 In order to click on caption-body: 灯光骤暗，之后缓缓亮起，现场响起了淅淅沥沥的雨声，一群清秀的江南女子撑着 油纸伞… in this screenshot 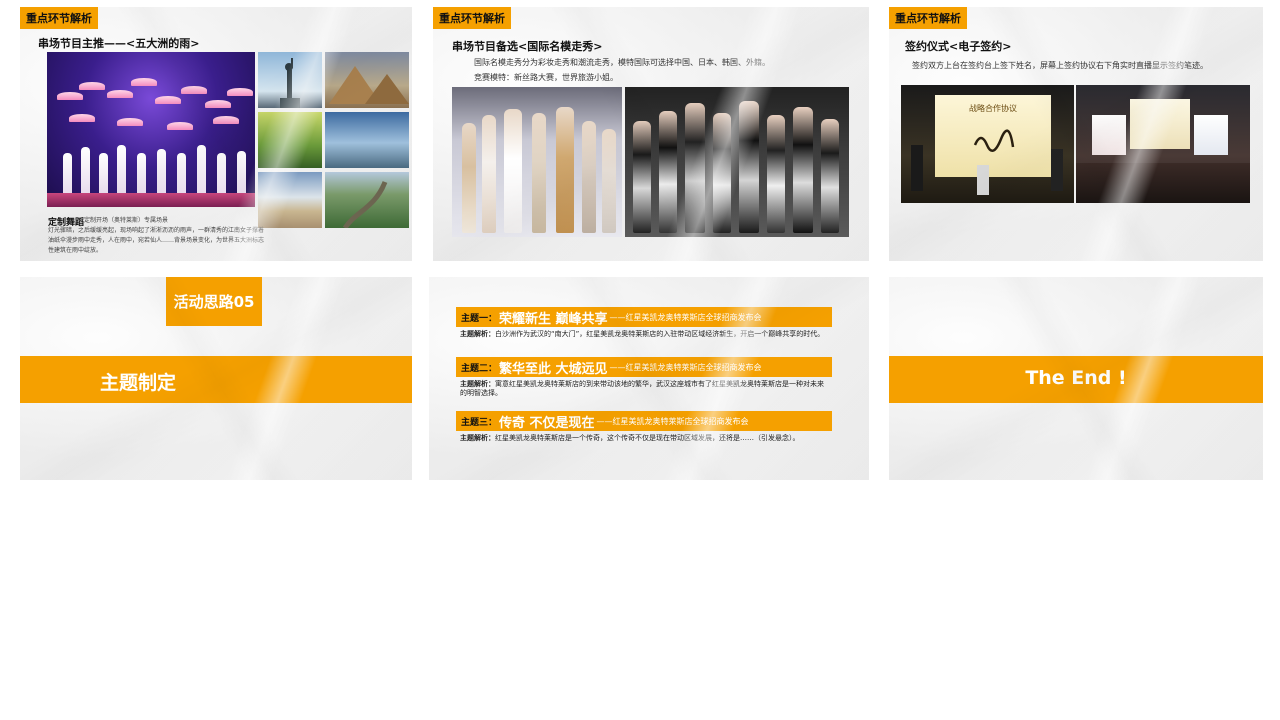, I will do `click(156, 240)`.